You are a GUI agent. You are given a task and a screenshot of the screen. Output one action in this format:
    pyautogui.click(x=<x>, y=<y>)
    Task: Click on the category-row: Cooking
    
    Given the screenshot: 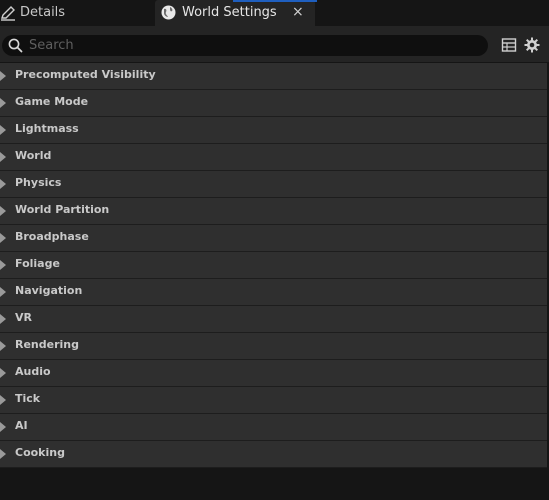 What is the action you would take?
    pyautogui.click(x=273, y=454)
    